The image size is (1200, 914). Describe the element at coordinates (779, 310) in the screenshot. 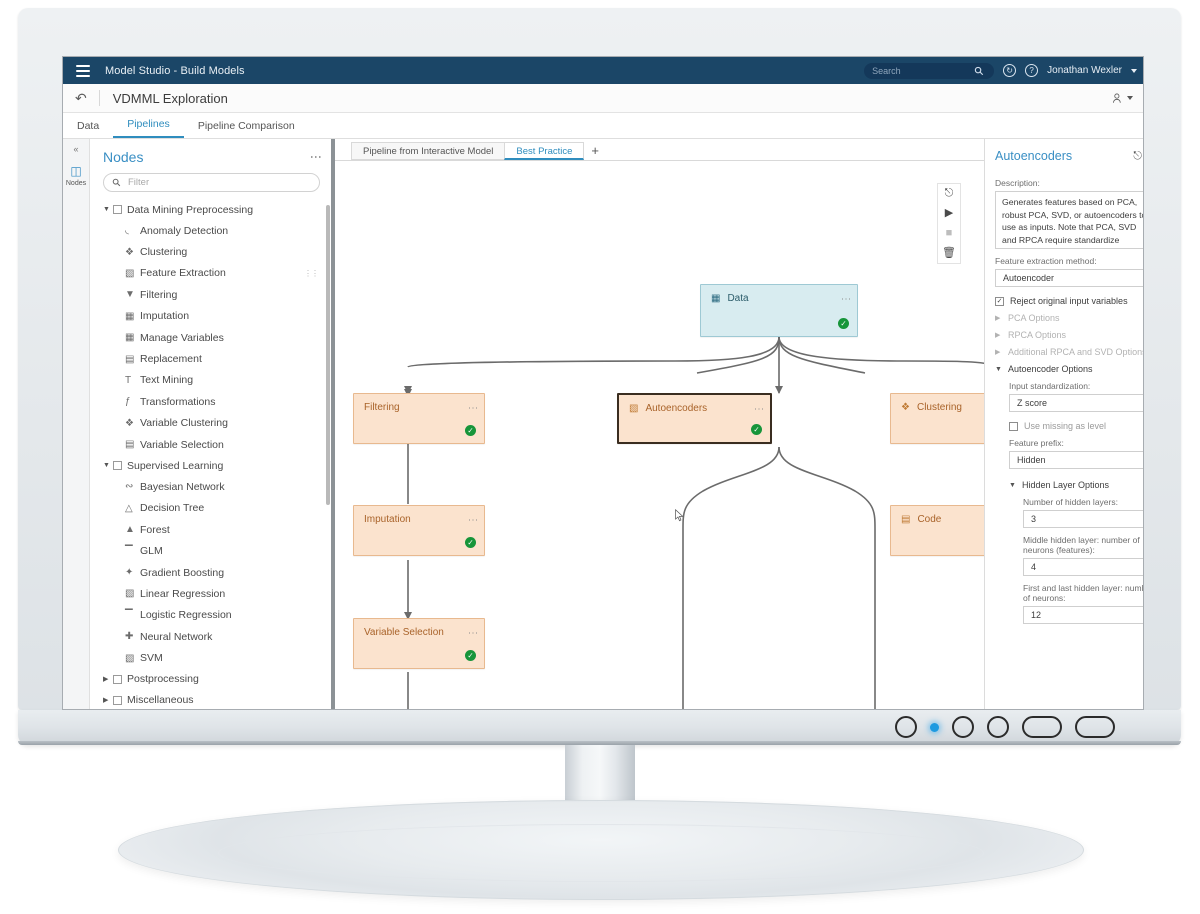

I see `pipeline-node-data: ▦ Data ⋮ ✓` at that location.